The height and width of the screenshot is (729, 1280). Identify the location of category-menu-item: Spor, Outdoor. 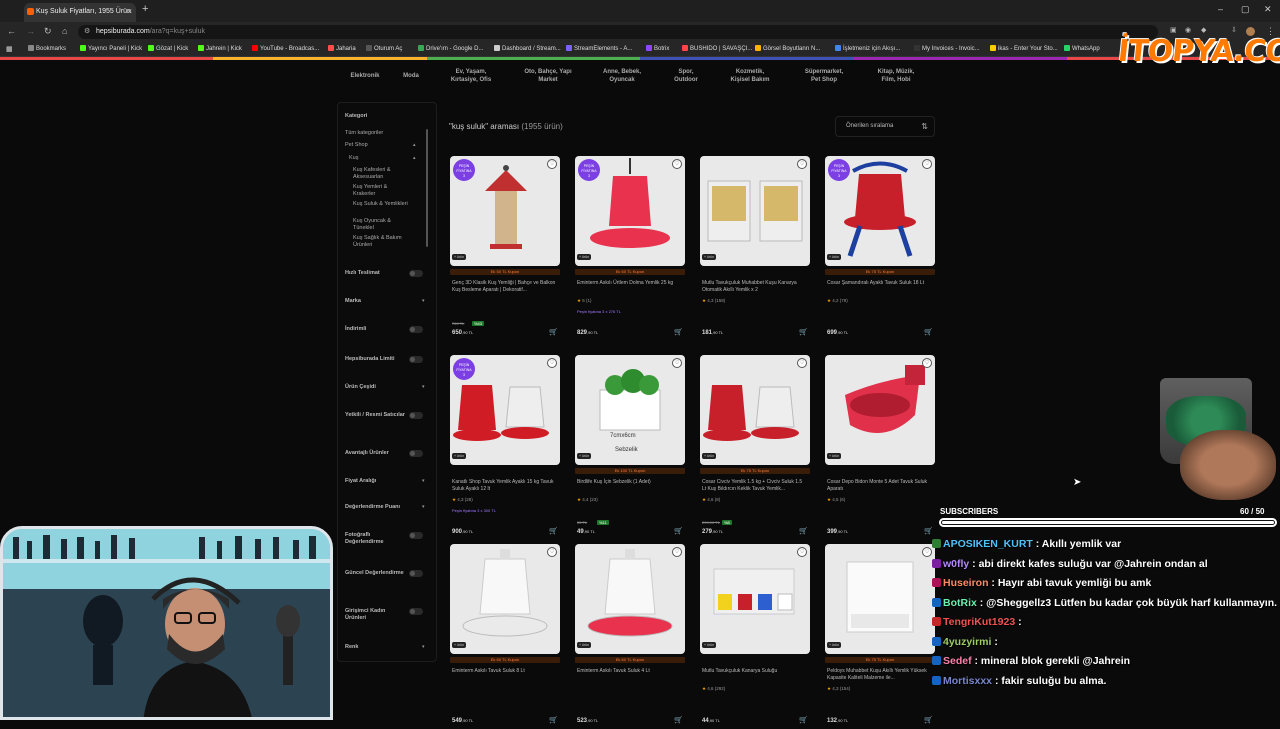
(686, 76).